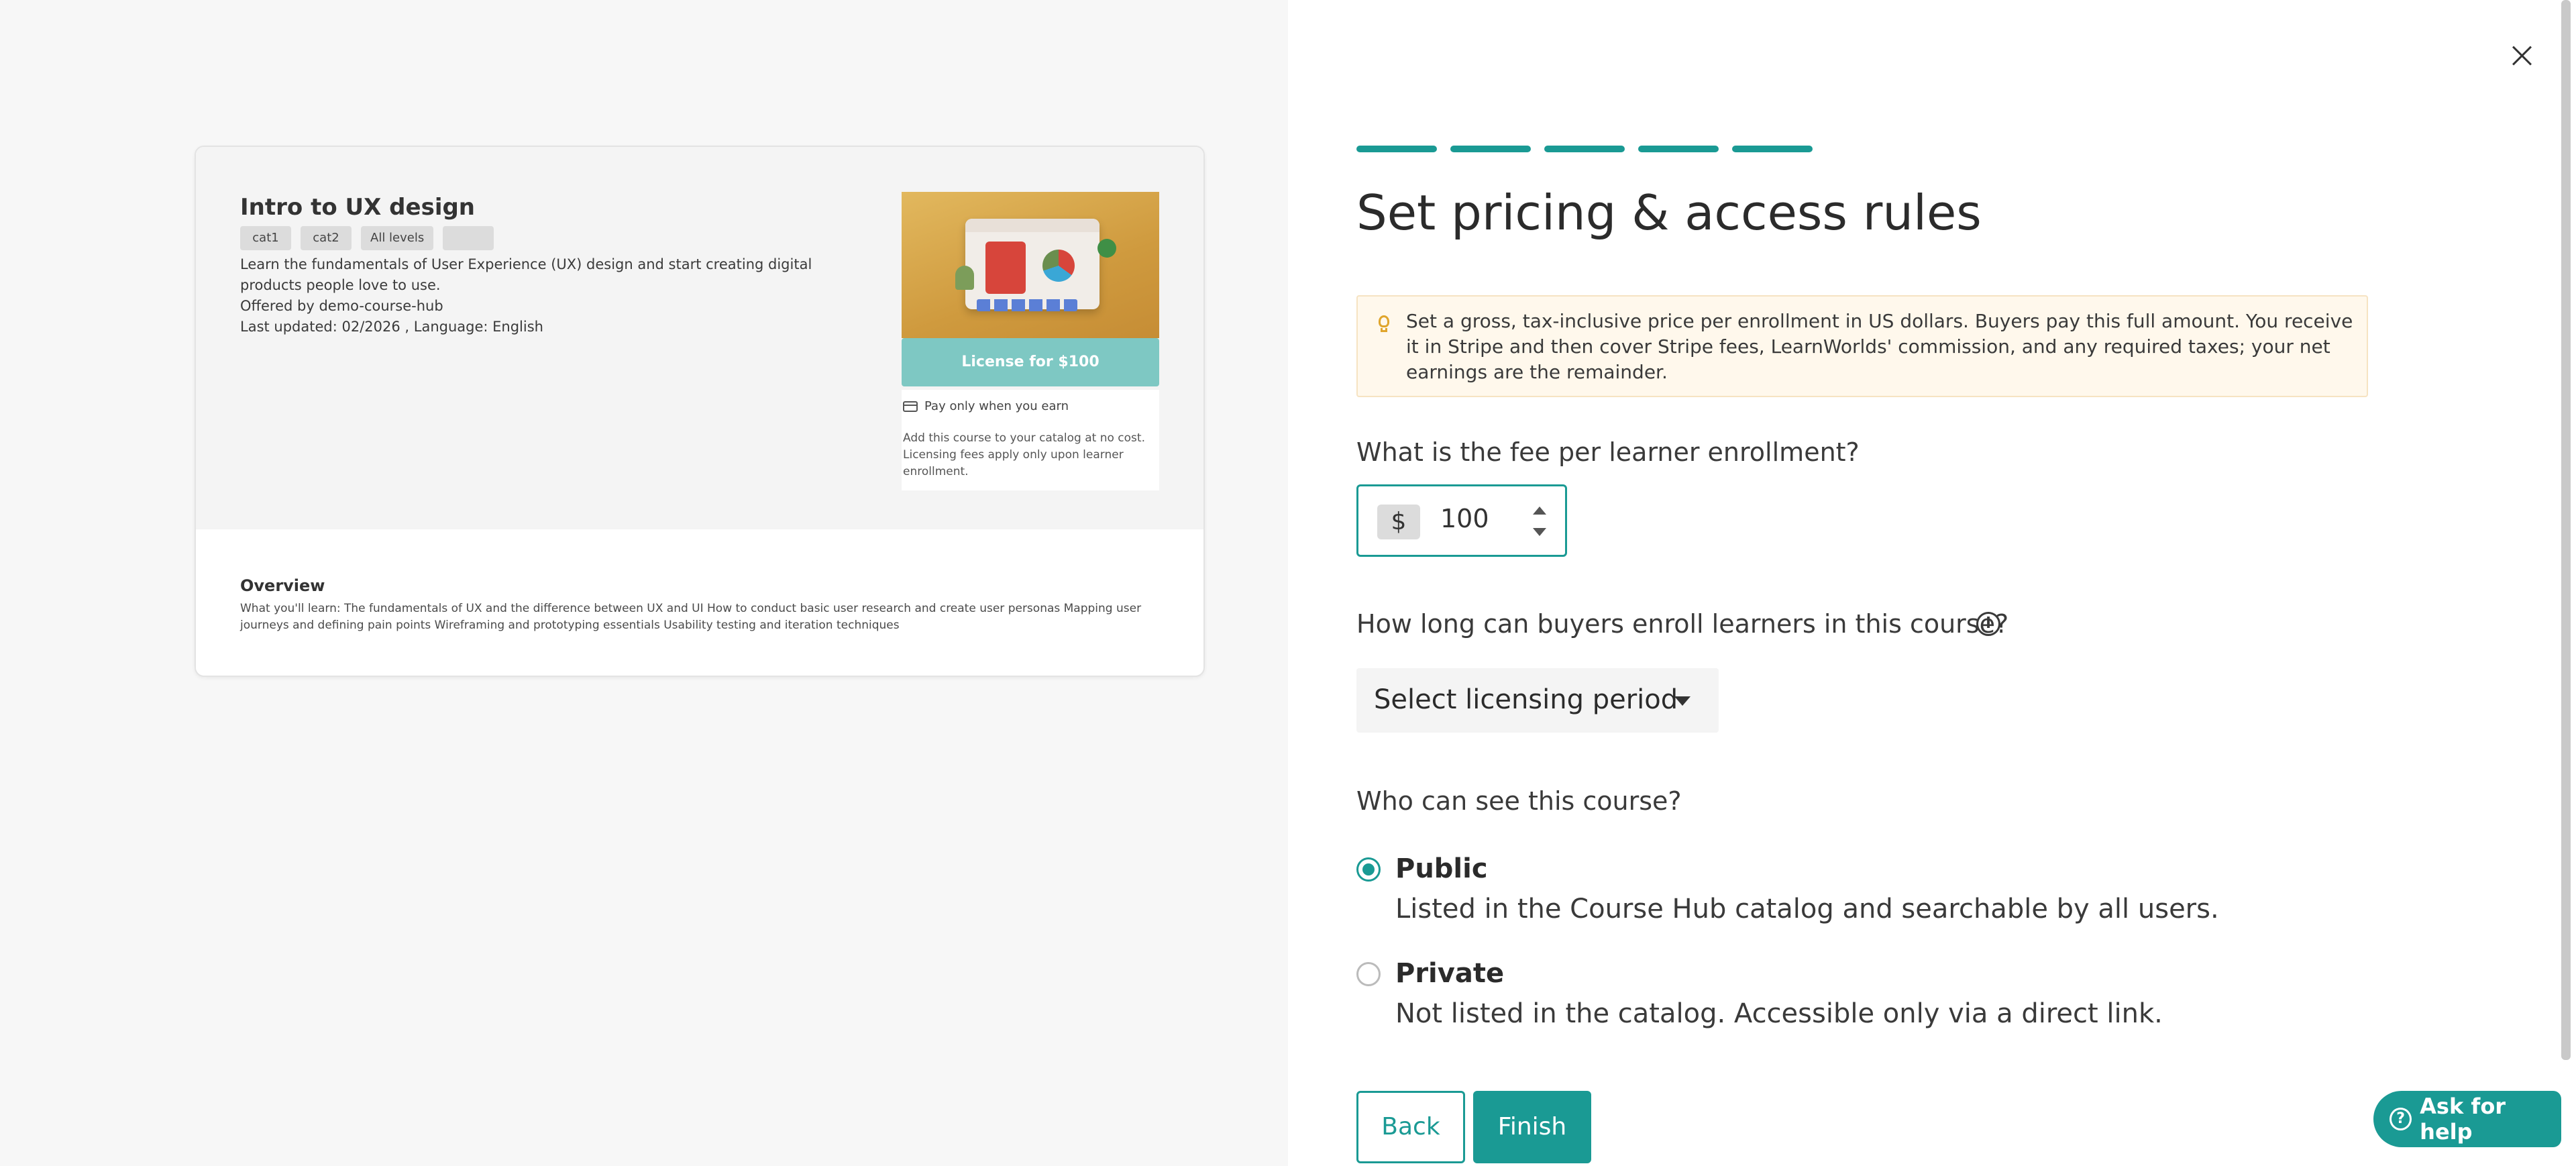  What do you see at coordinates (341, 306) in the screenshot?
I see `course-offered-by: Offered by demo-course-hub` at bounding box center [341, 306].